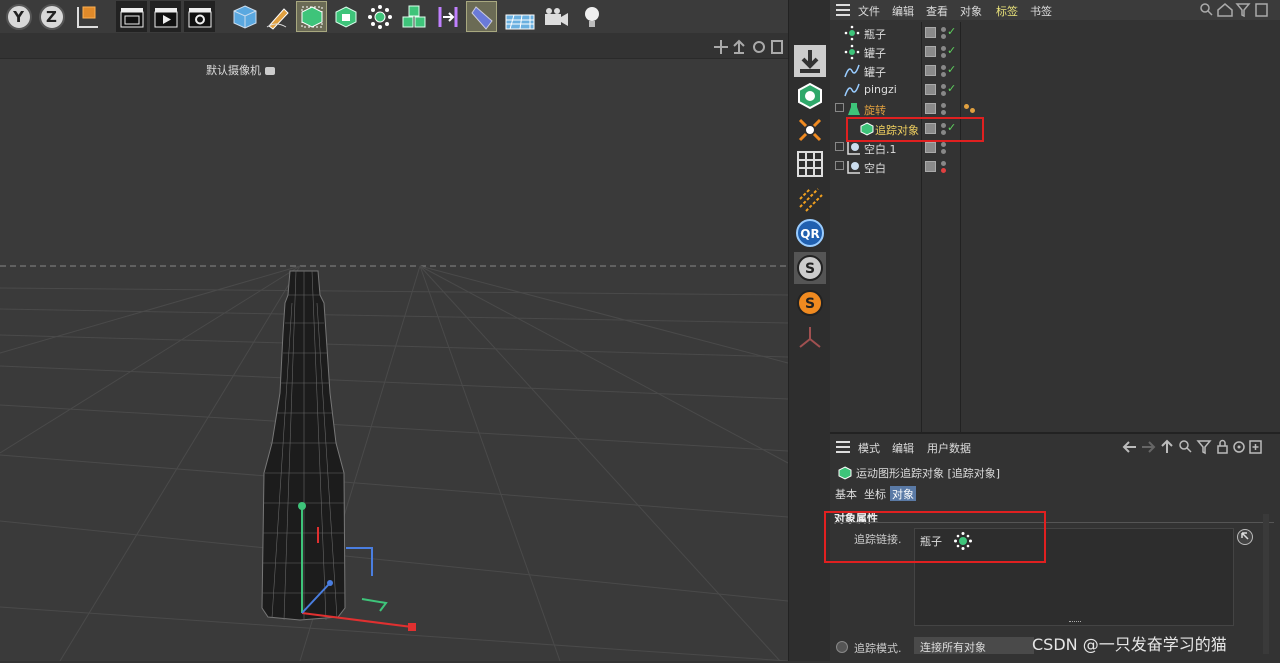  Describe the element at coordinates (277, 16) in the screenshot. I see `pen-tool-button` at that location.